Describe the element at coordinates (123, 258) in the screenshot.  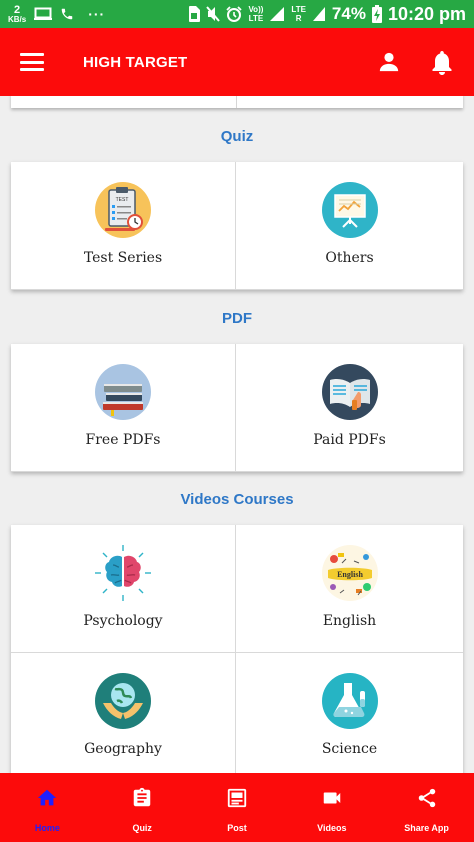
I see `card-test-series-label: Test Series` at that location.